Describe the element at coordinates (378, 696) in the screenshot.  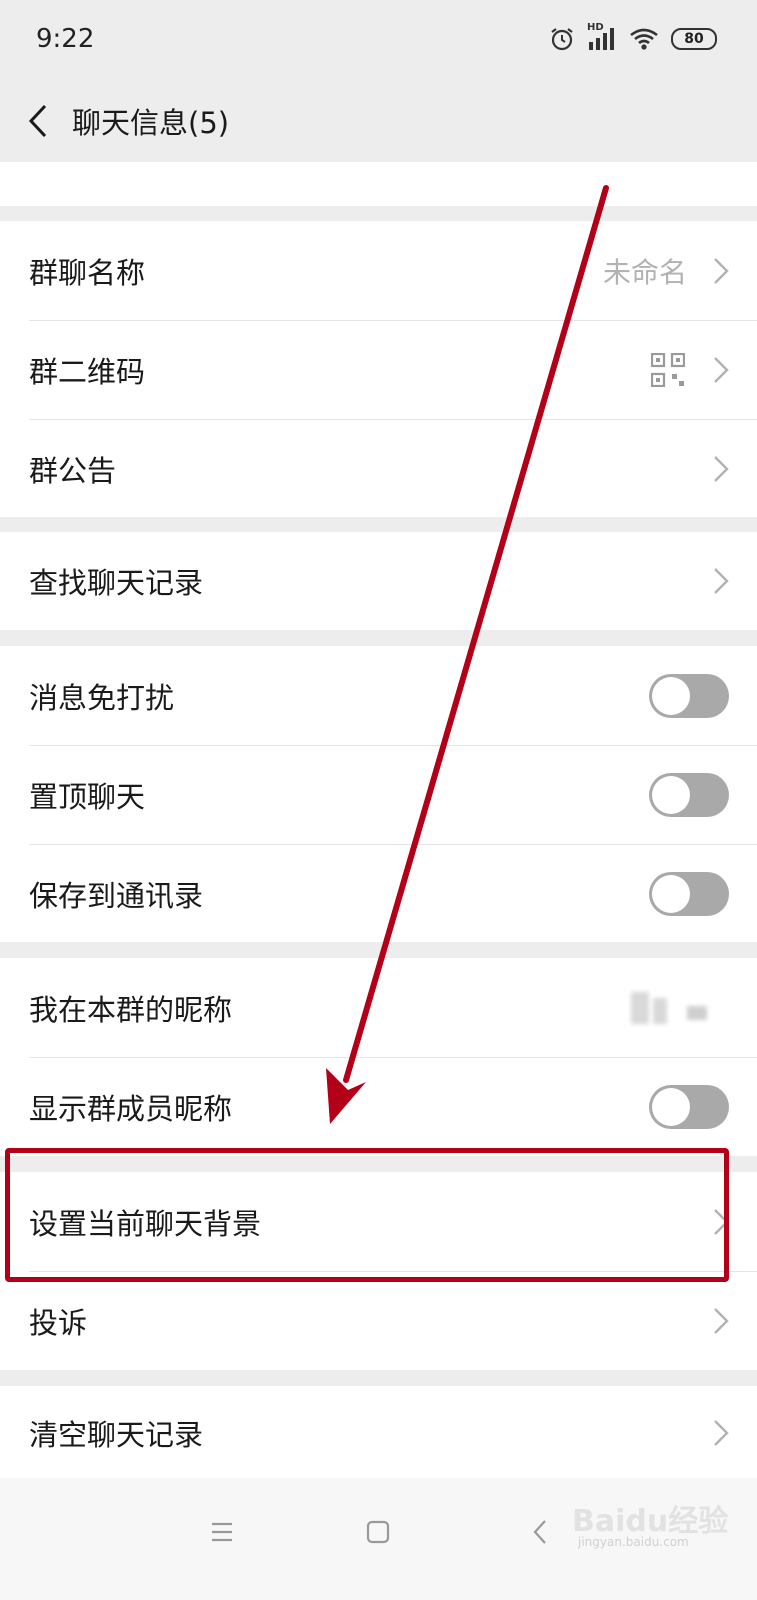
I see `mute-row: 消息免打扰` at that location.